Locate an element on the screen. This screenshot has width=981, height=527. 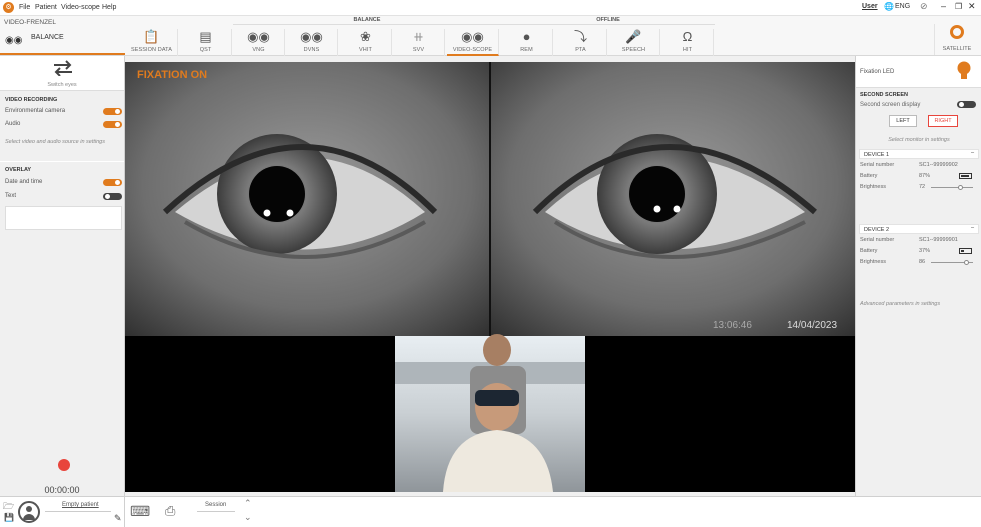
device-2-header: DEVICE 2 – is located at coordinates (919, 229).